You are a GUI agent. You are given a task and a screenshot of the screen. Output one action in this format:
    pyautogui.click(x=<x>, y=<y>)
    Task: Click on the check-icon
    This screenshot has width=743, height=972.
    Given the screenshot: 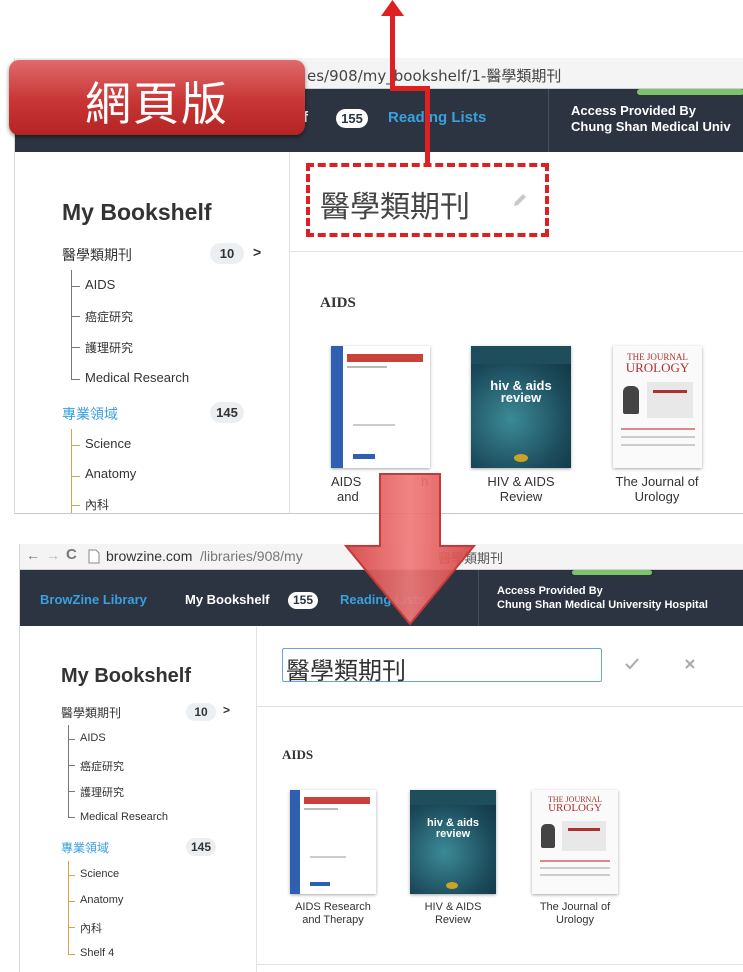 What is the action you would take?
    pyautogui.click(x=632, y=664)
    